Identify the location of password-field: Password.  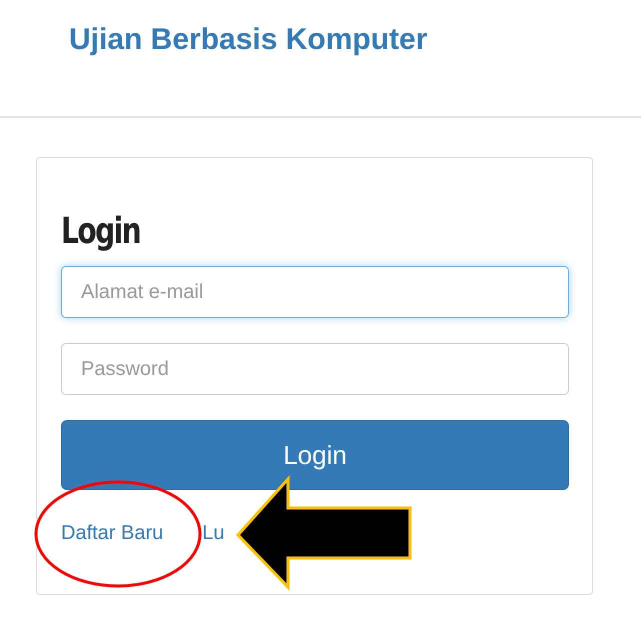
(315, 369).